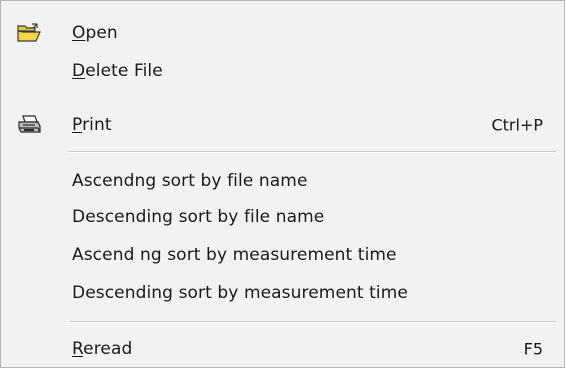  I want to click on menu-item-sort-desc-file-name: Descending sort by file name, so click(282, 217).